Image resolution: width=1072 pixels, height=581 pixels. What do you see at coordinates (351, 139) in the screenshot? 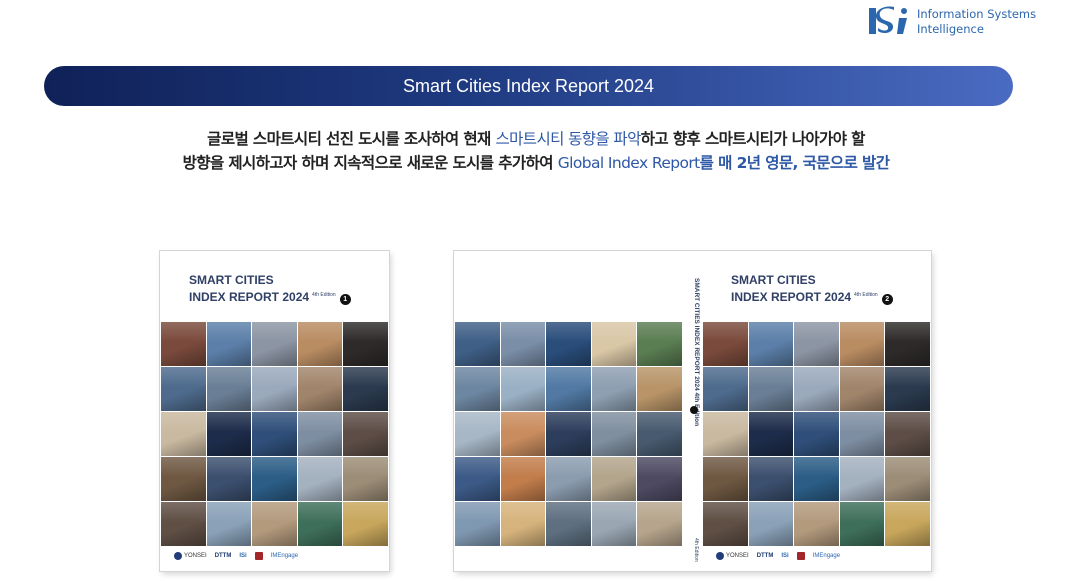
I see `desc-line1-text-a: 글로벌 스마트시티 선진 도시를 조사하여 현재` at bounding box center [351, 139].